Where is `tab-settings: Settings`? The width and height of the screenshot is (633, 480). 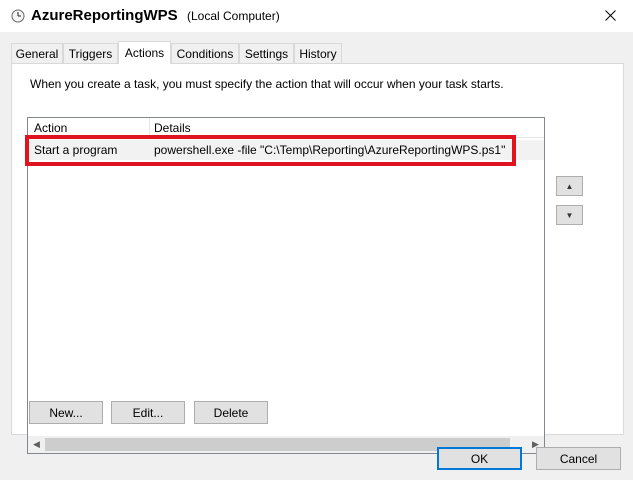 tab-settings: Settings is located at coordinates (266, 53).